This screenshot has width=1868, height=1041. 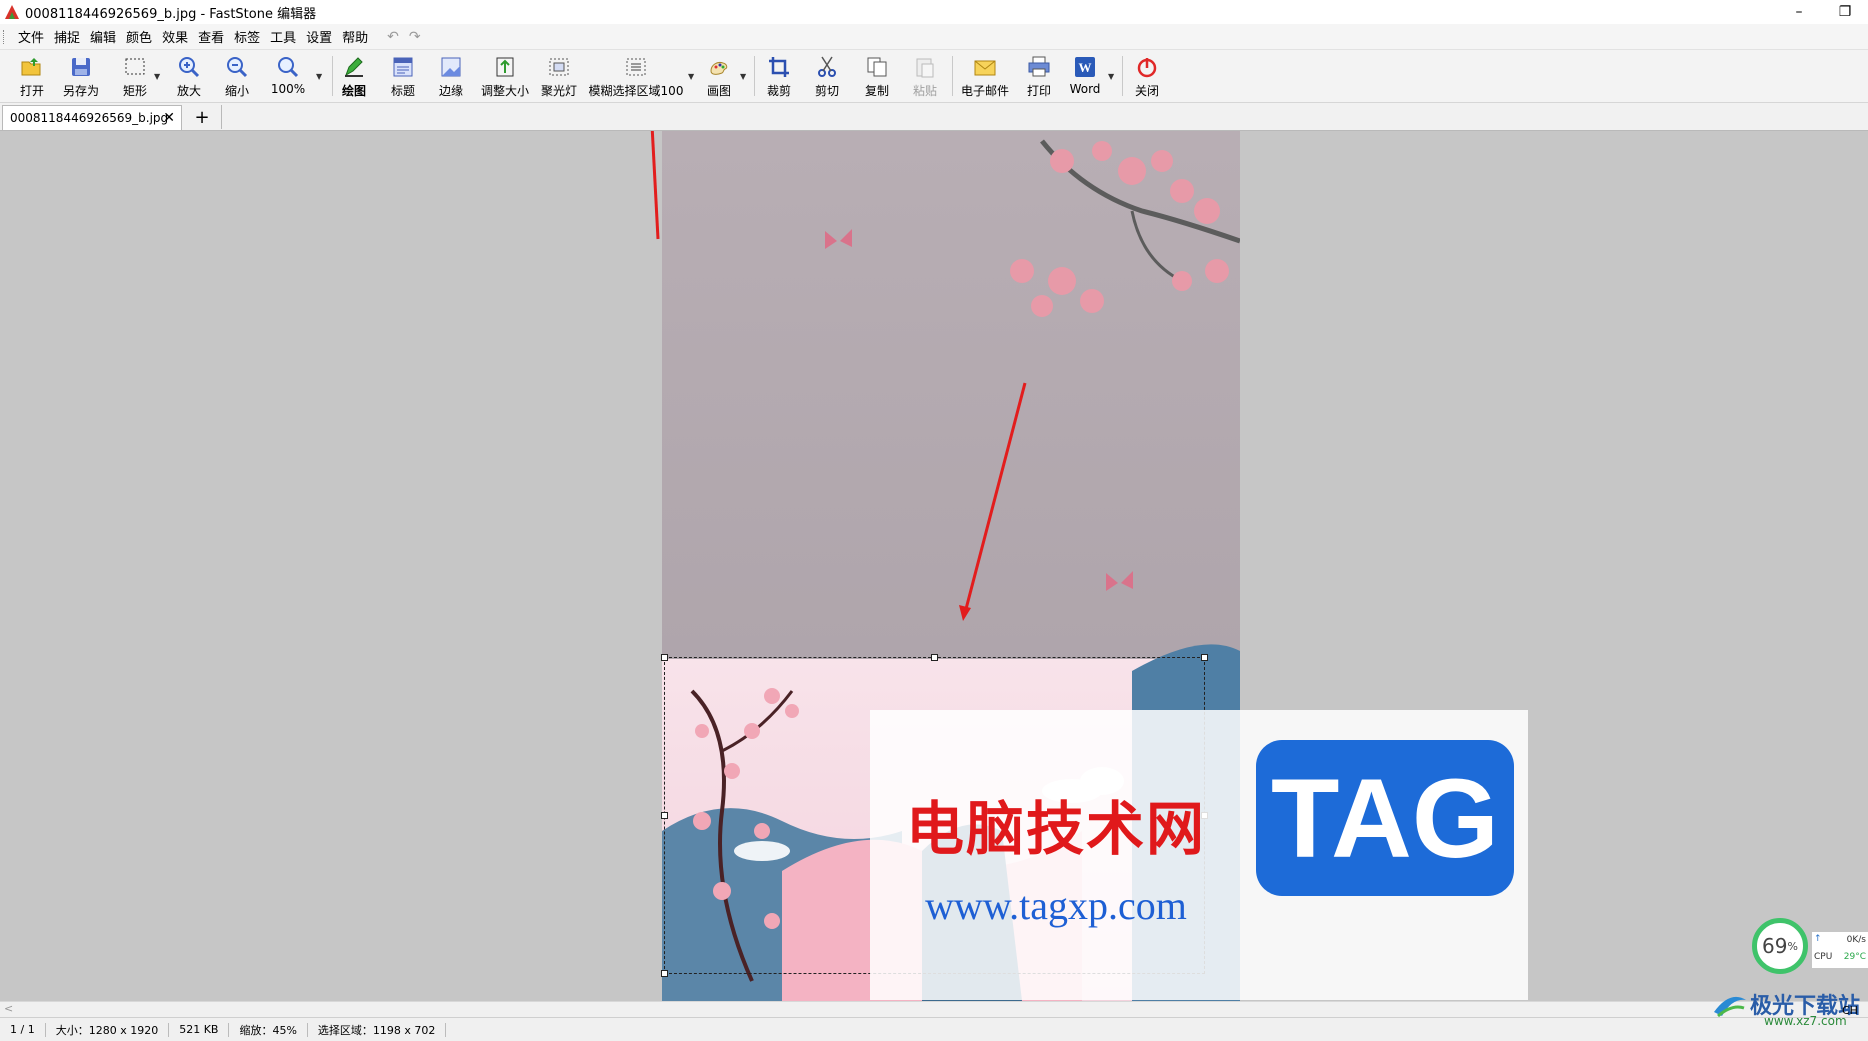 I want to click on scissors-icon, so click(x=827, y=66).